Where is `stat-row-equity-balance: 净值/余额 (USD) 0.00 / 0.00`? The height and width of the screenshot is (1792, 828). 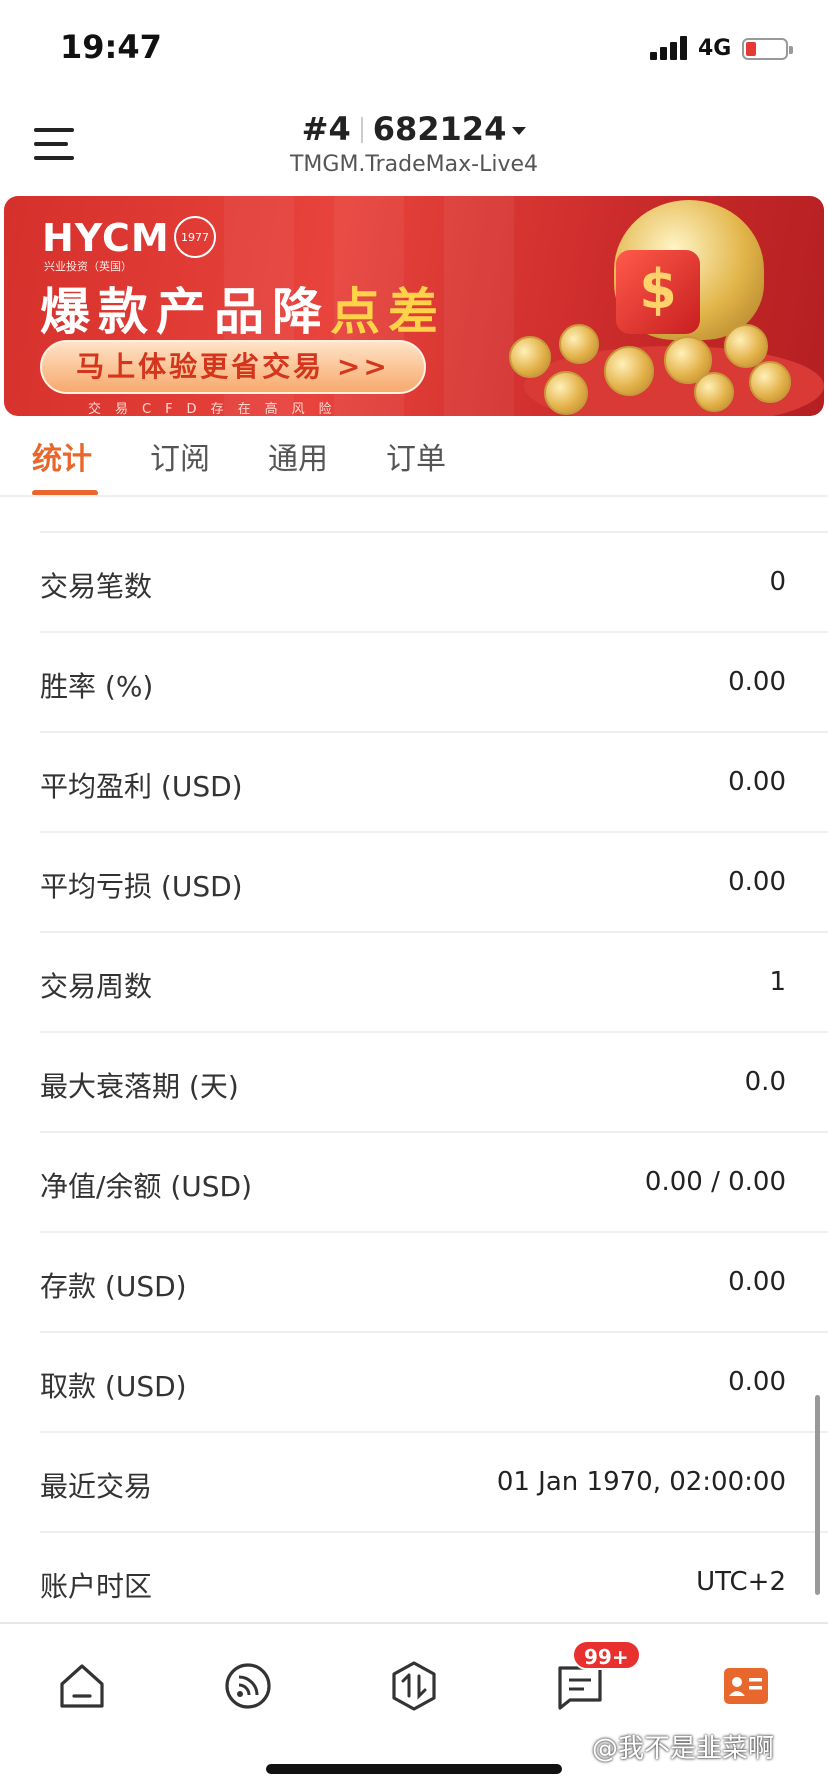
stat-row-equity-balance: 净值/余额 (USD) 0.00 / 0.00 is located at coordinates (414, 1183).